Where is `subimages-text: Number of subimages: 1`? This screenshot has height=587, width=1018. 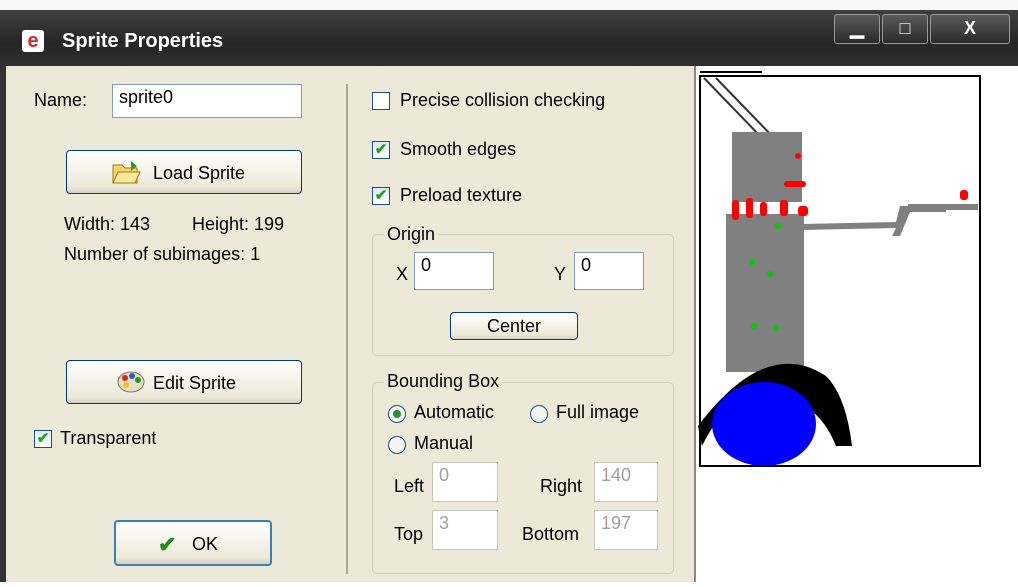
subimages-text: Number of subimages: 1 is located at coordinates (162, 254).